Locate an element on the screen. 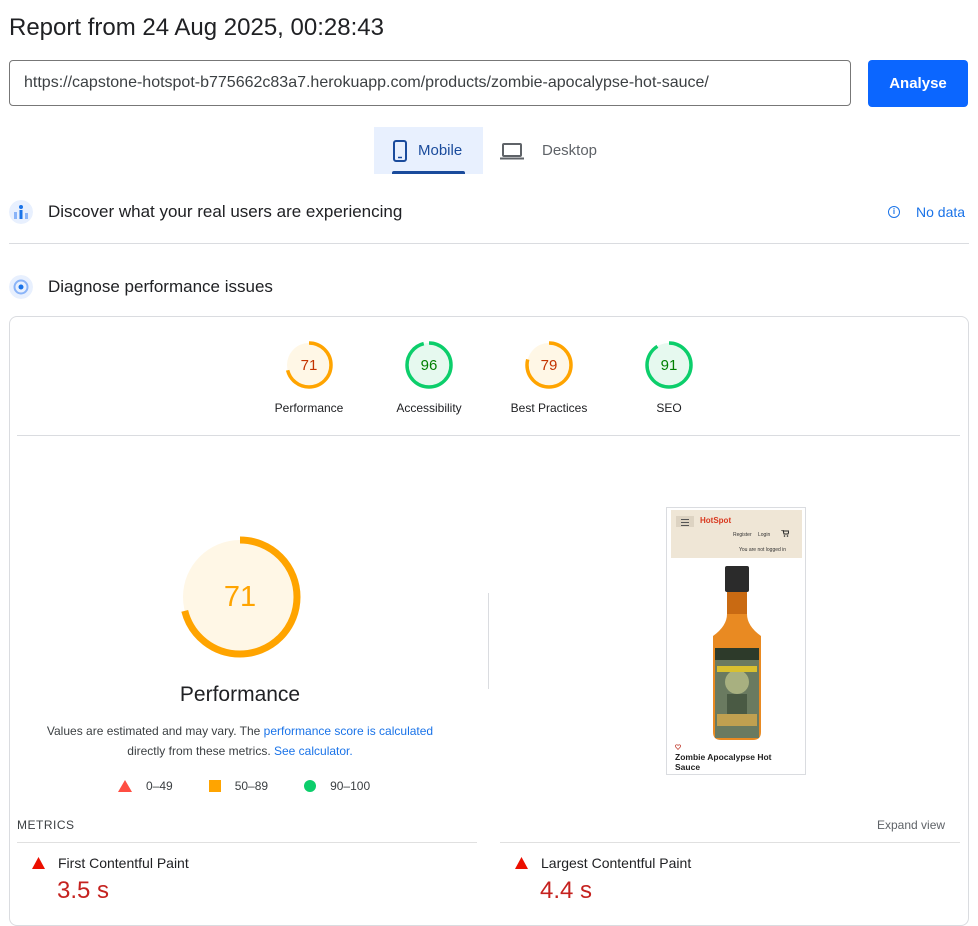 The image size is (978, 926). score-gauge-ring: 96 is located at coordinates (429, 365).